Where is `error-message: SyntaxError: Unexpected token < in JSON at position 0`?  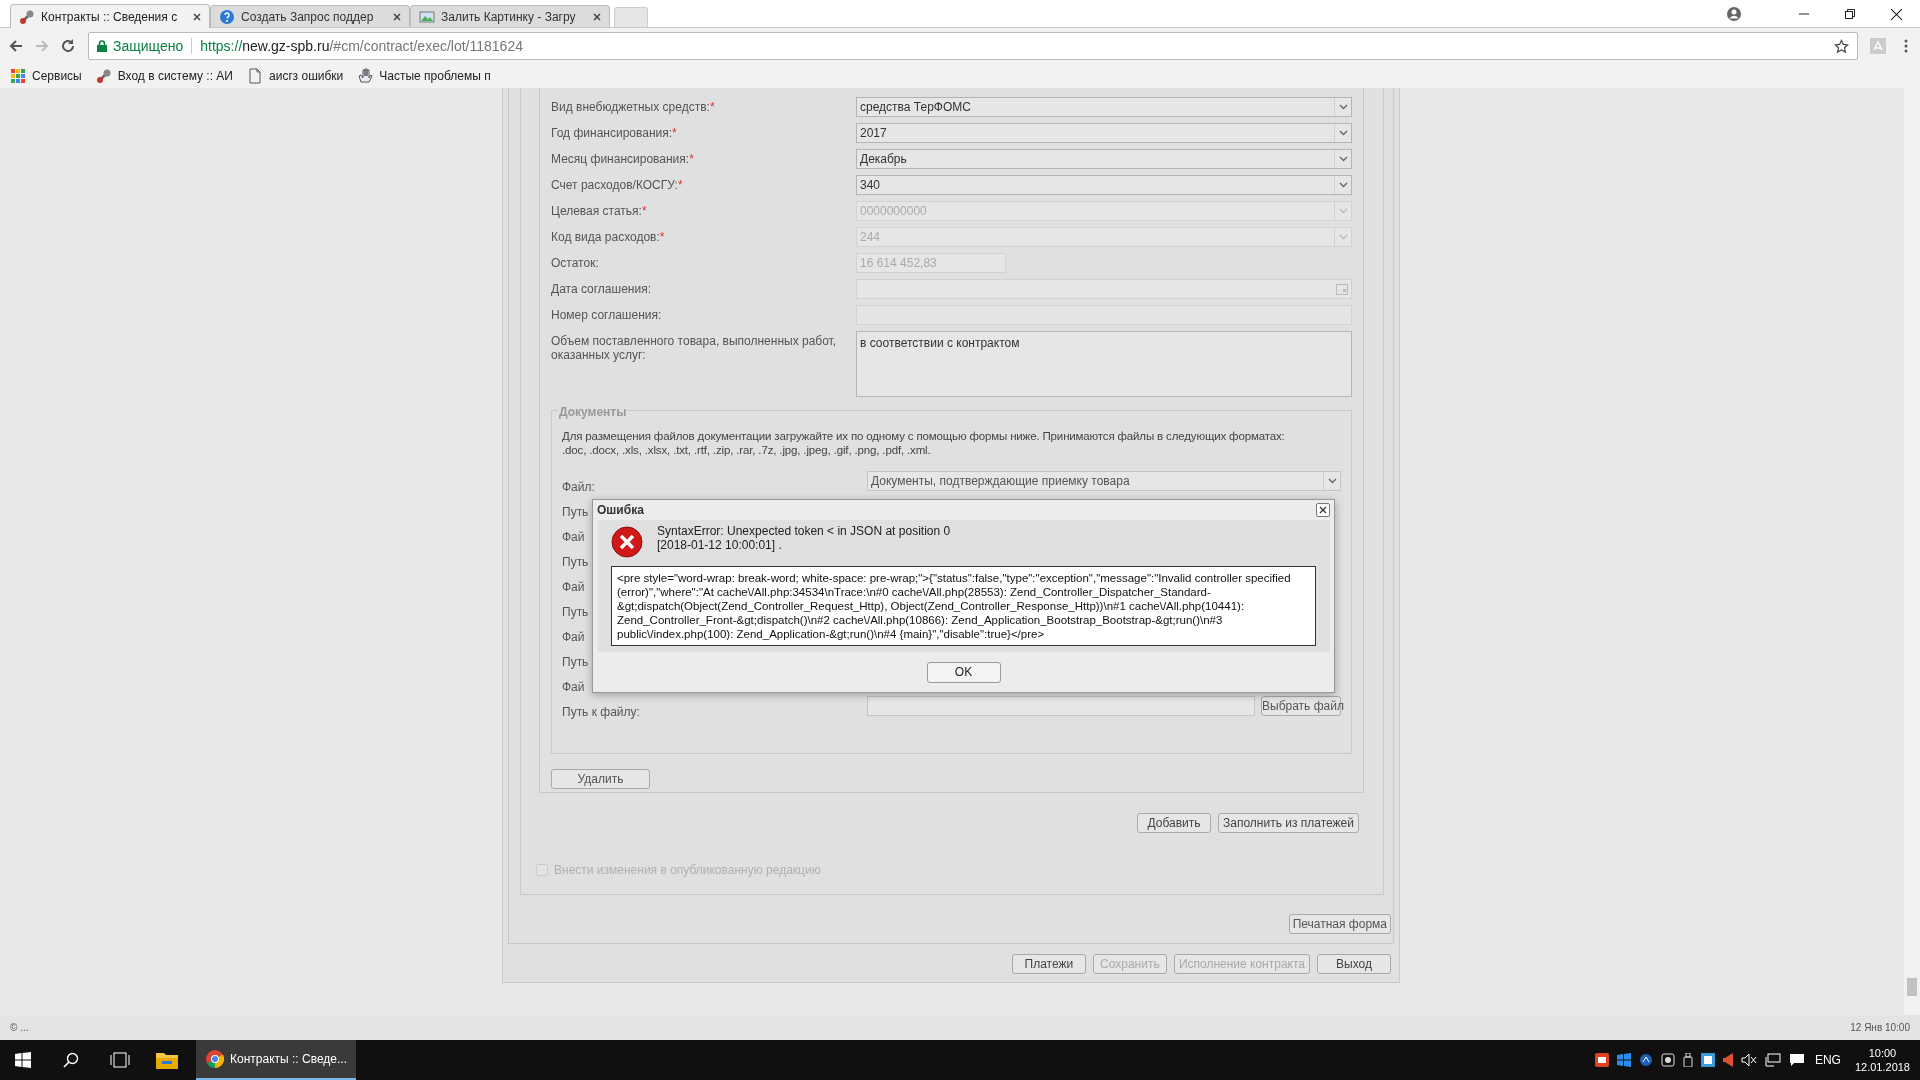
error-message: SyntaxError: Unexpected token < in JSON at position 0 is located at coordinates (804, 531).